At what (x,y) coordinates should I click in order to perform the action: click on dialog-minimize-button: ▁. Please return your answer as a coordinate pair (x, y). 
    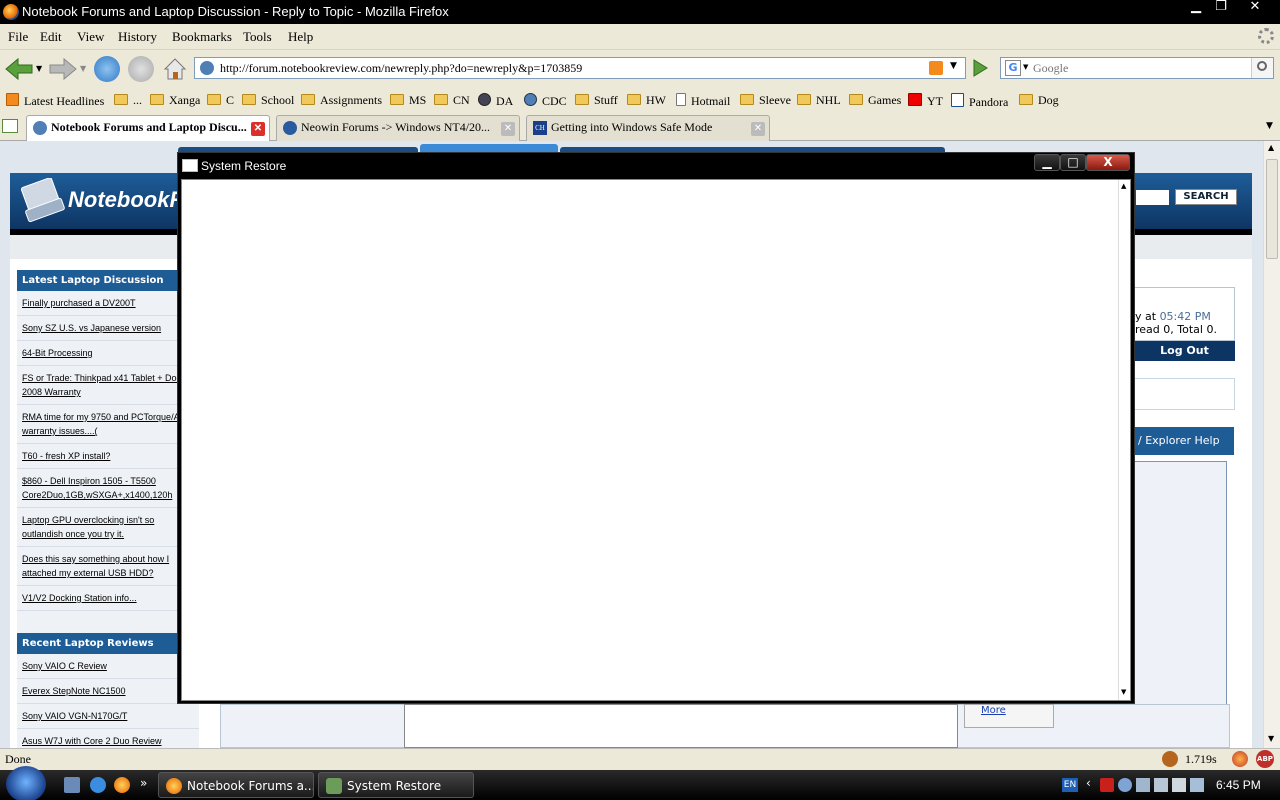
    Looking at the image, I should click on (1047, 162).